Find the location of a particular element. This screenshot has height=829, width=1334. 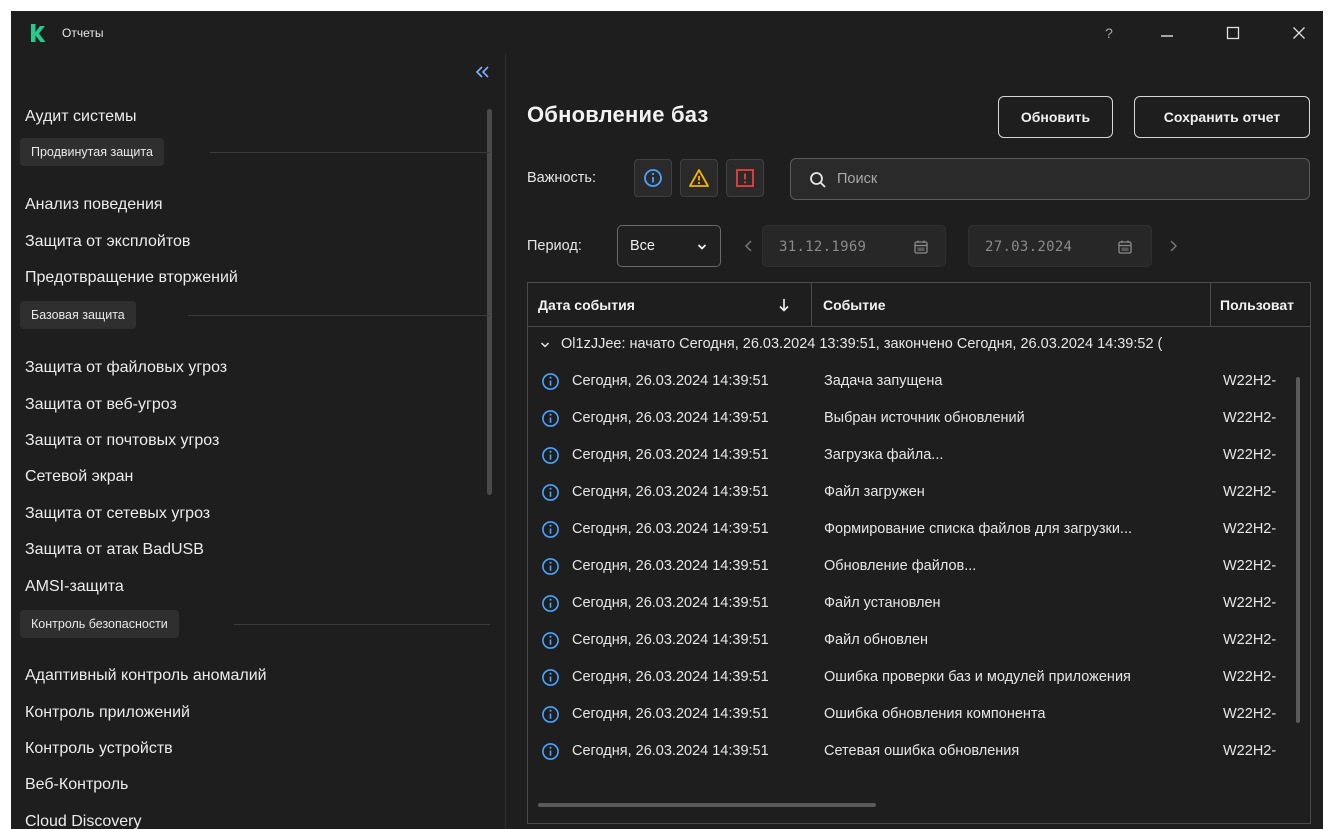

error-icon is located at coordinates (745, 178).